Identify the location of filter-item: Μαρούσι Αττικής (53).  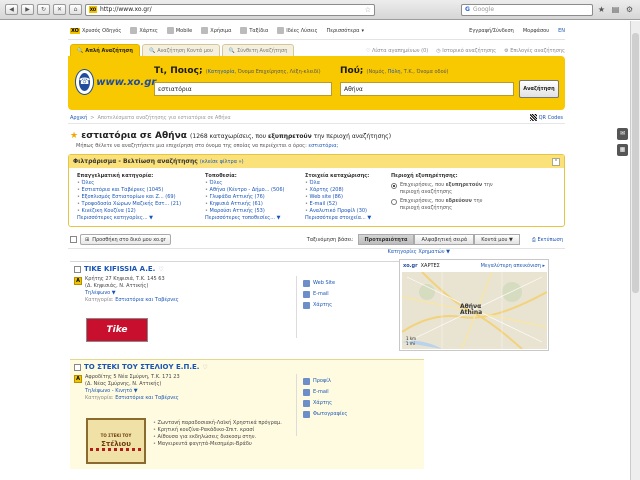
(251, 211).